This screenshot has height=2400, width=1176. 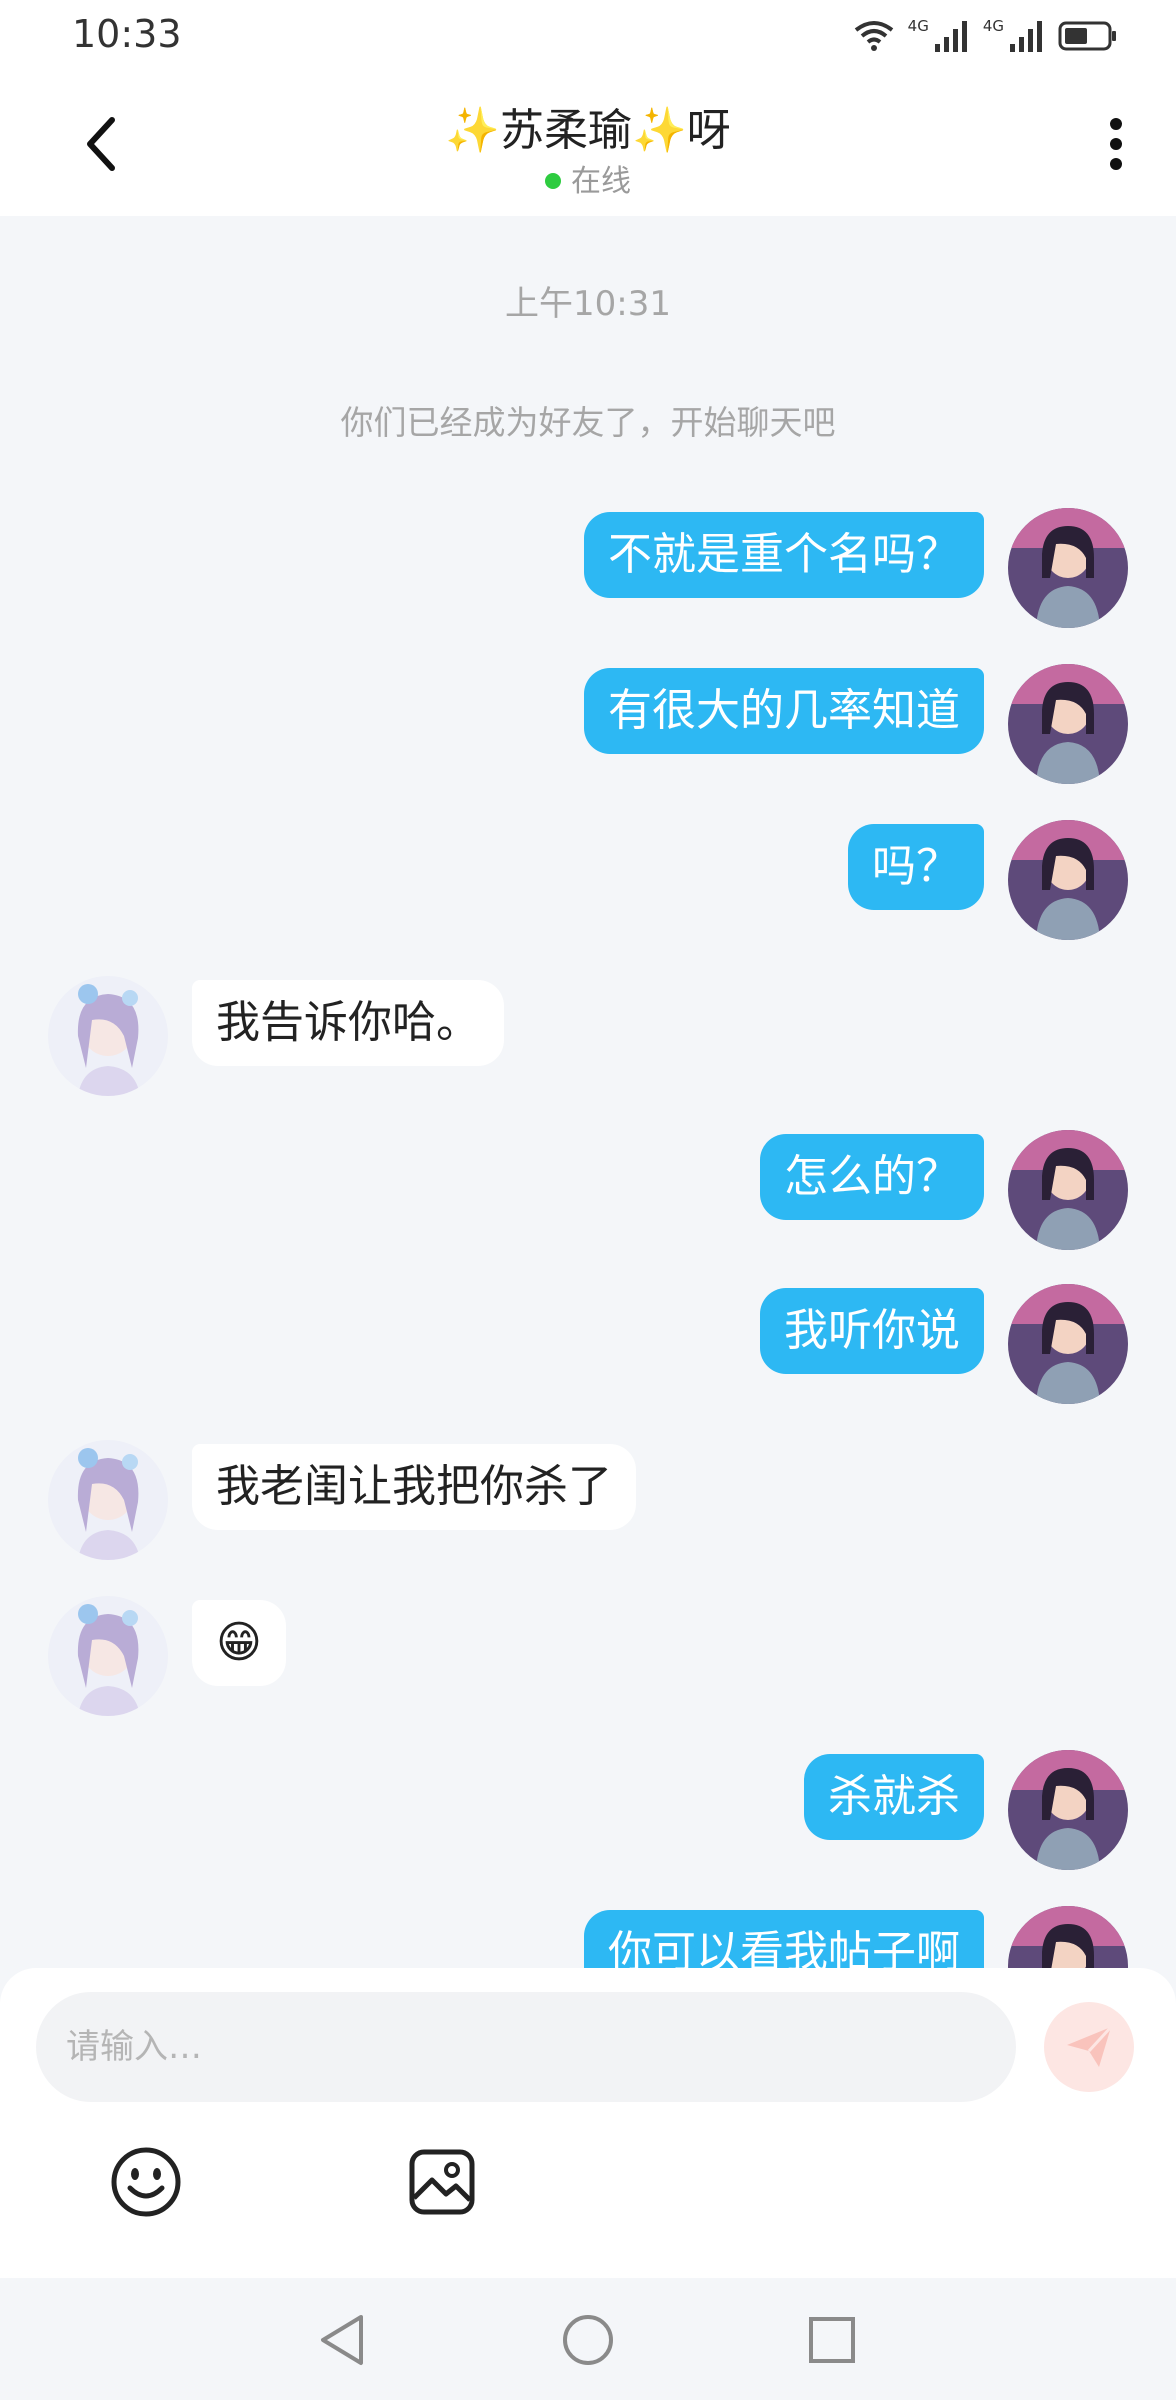 What do you see at coordinates (986, 36) in the screenshot?
I see `status-icons: 4G 4G` at bounding box center [986, 36].